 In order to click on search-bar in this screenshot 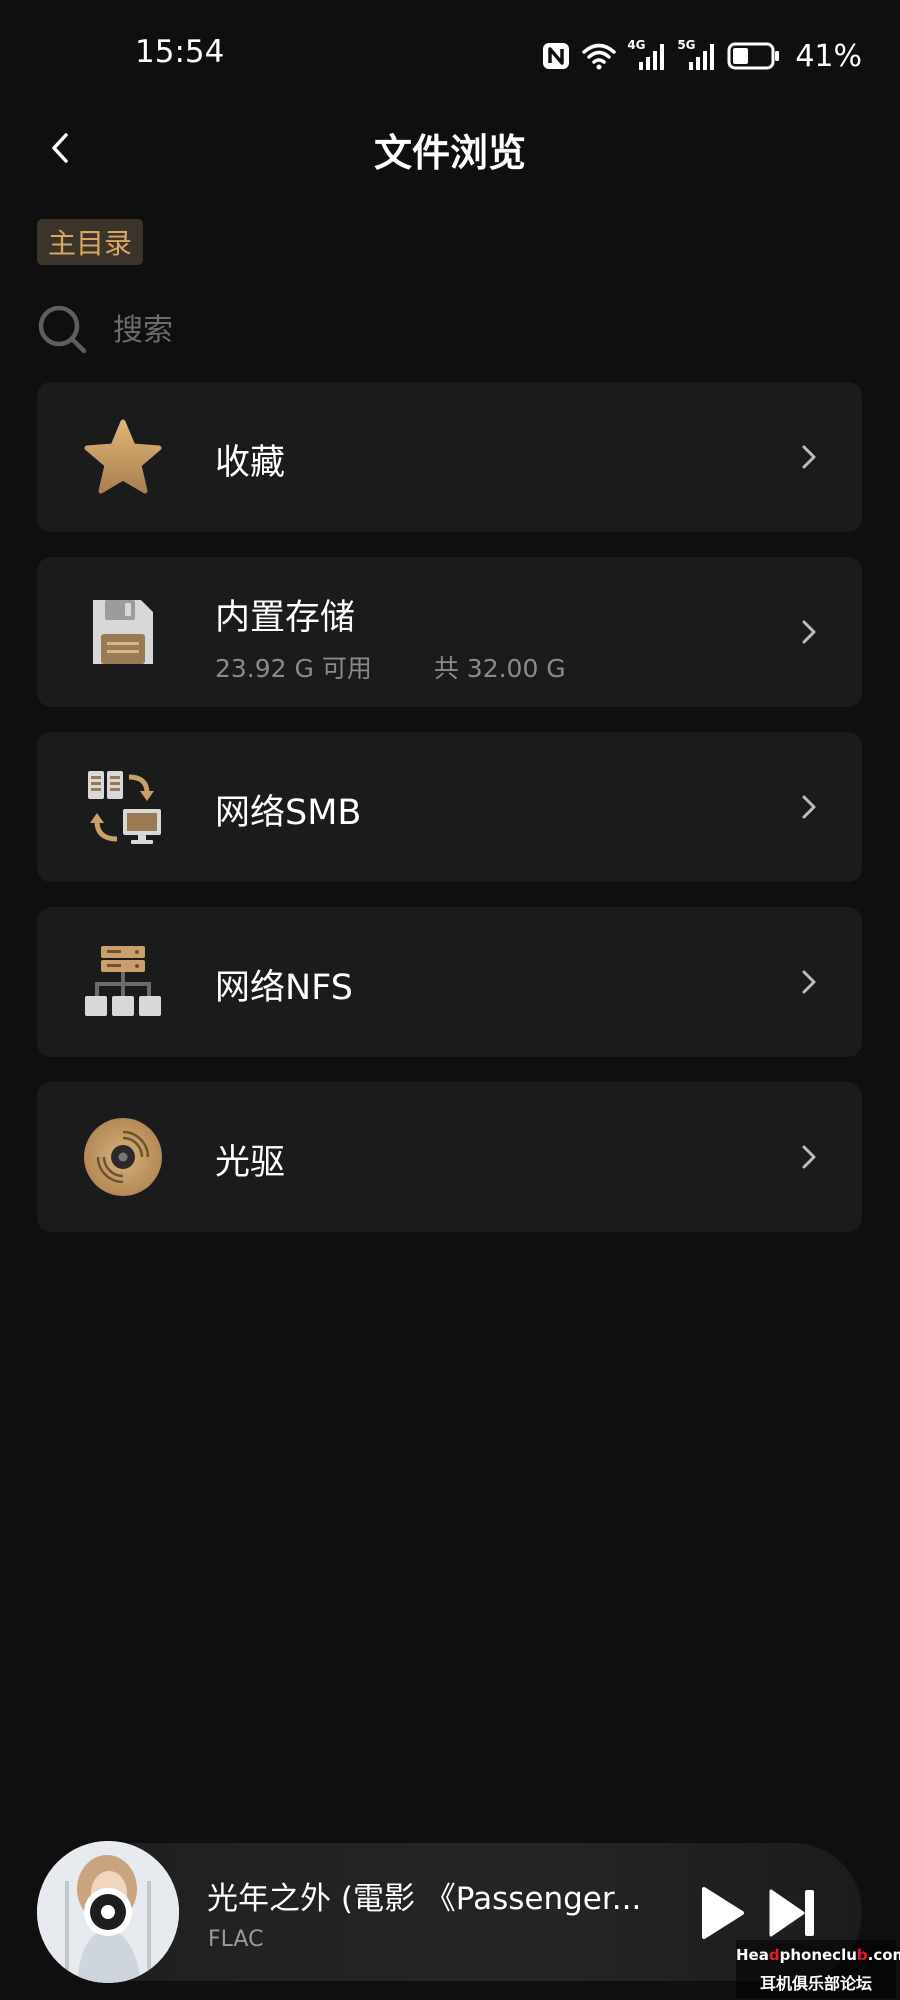, I will do `click(449, 330)`.